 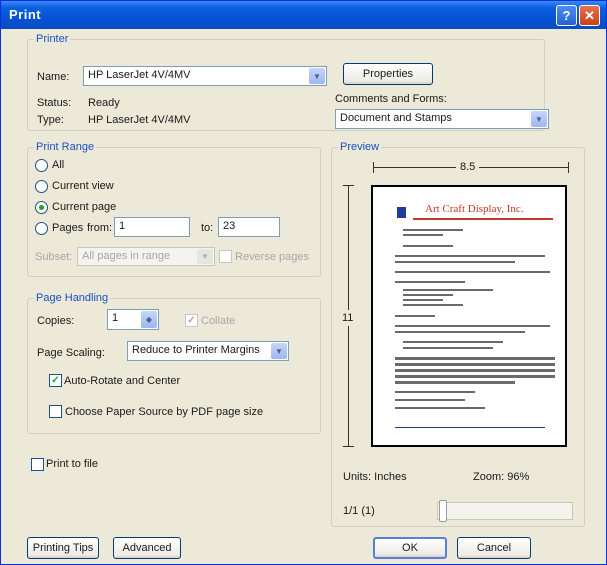 I want to click on subset-value: All pages in range, so click(x=126, y=256).